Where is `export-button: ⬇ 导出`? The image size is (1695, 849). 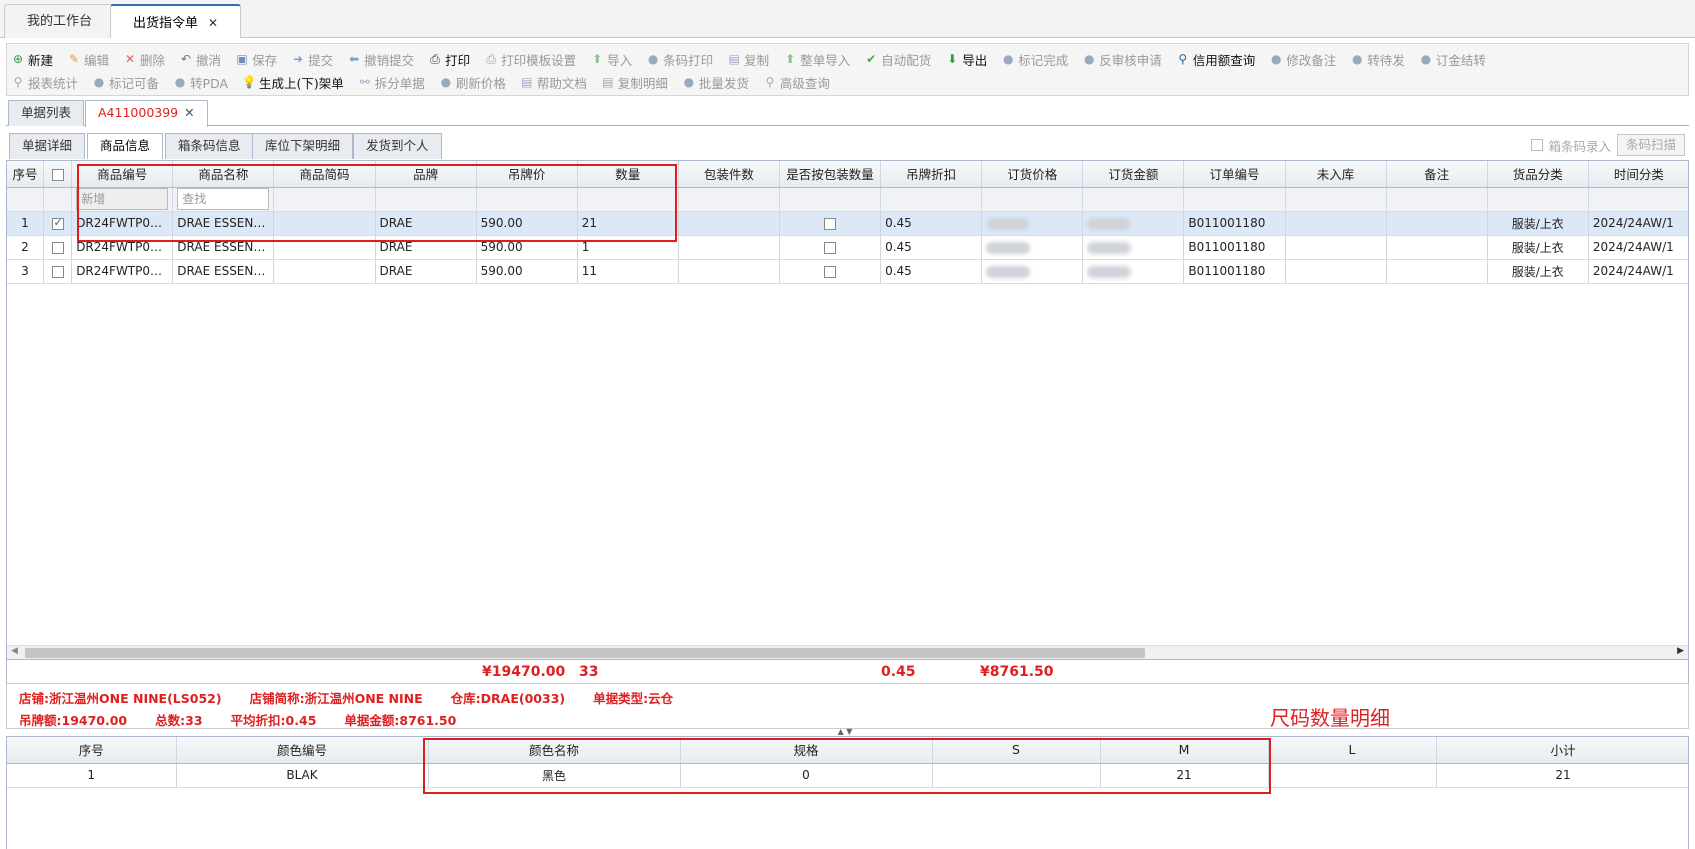 export-button: ⬇ 导出 is located at coordinates (966, 59).